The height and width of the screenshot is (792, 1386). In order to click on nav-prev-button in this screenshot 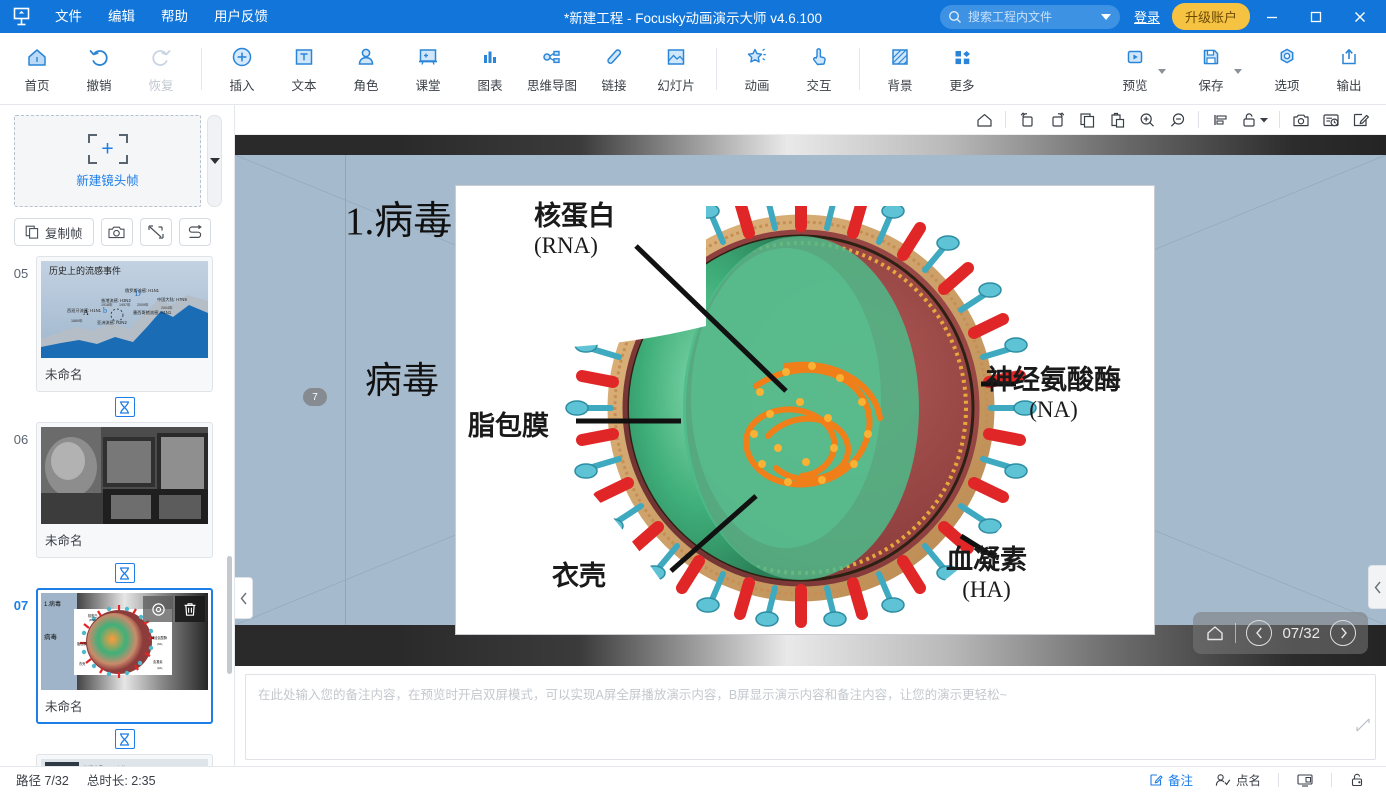, I will do `click(1259, 633)`.